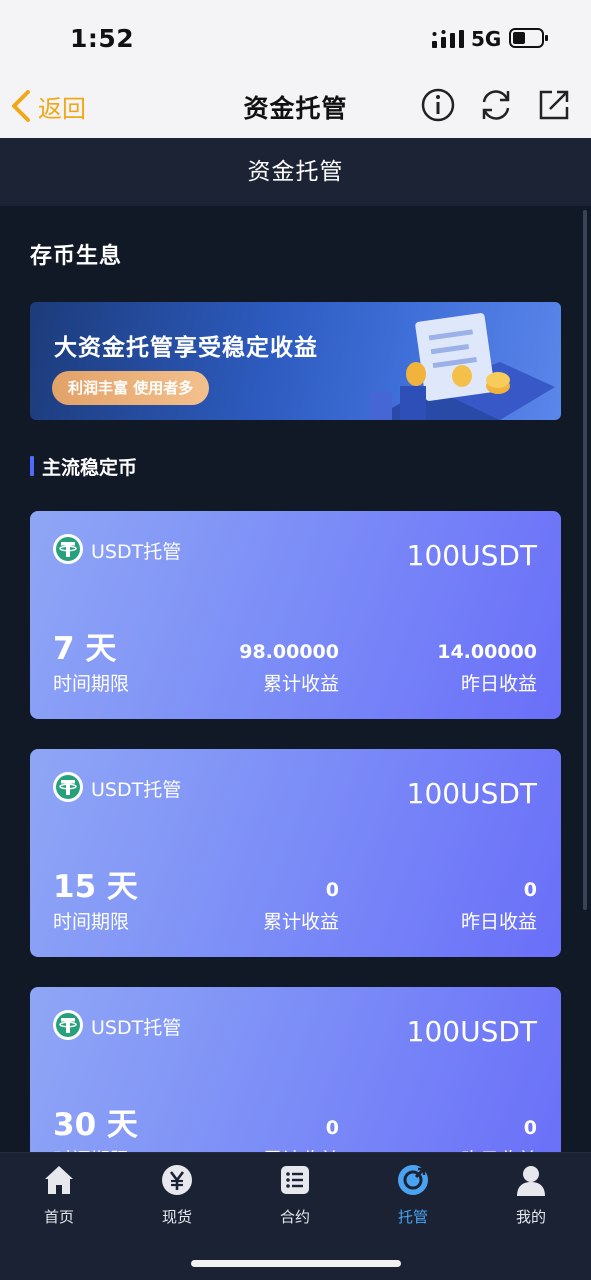 This screenshot has width=591, height=1280. What do you see at coordinates (531, 1198) in the screenshot?
I see `tab-mine: 我的` at bounding box center [531, 1198].